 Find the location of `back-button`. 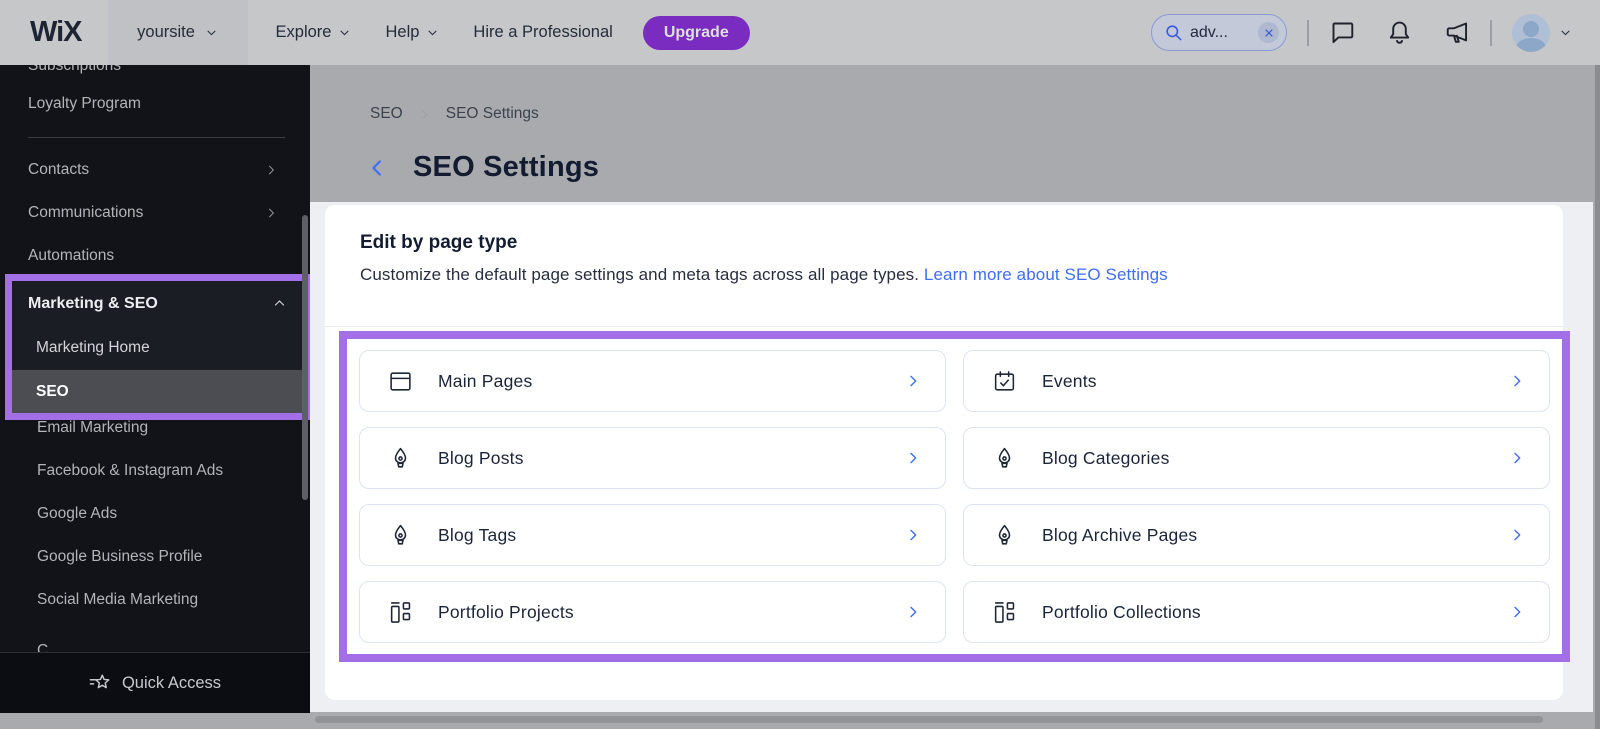

back-button is located at coordinates (377, 168).